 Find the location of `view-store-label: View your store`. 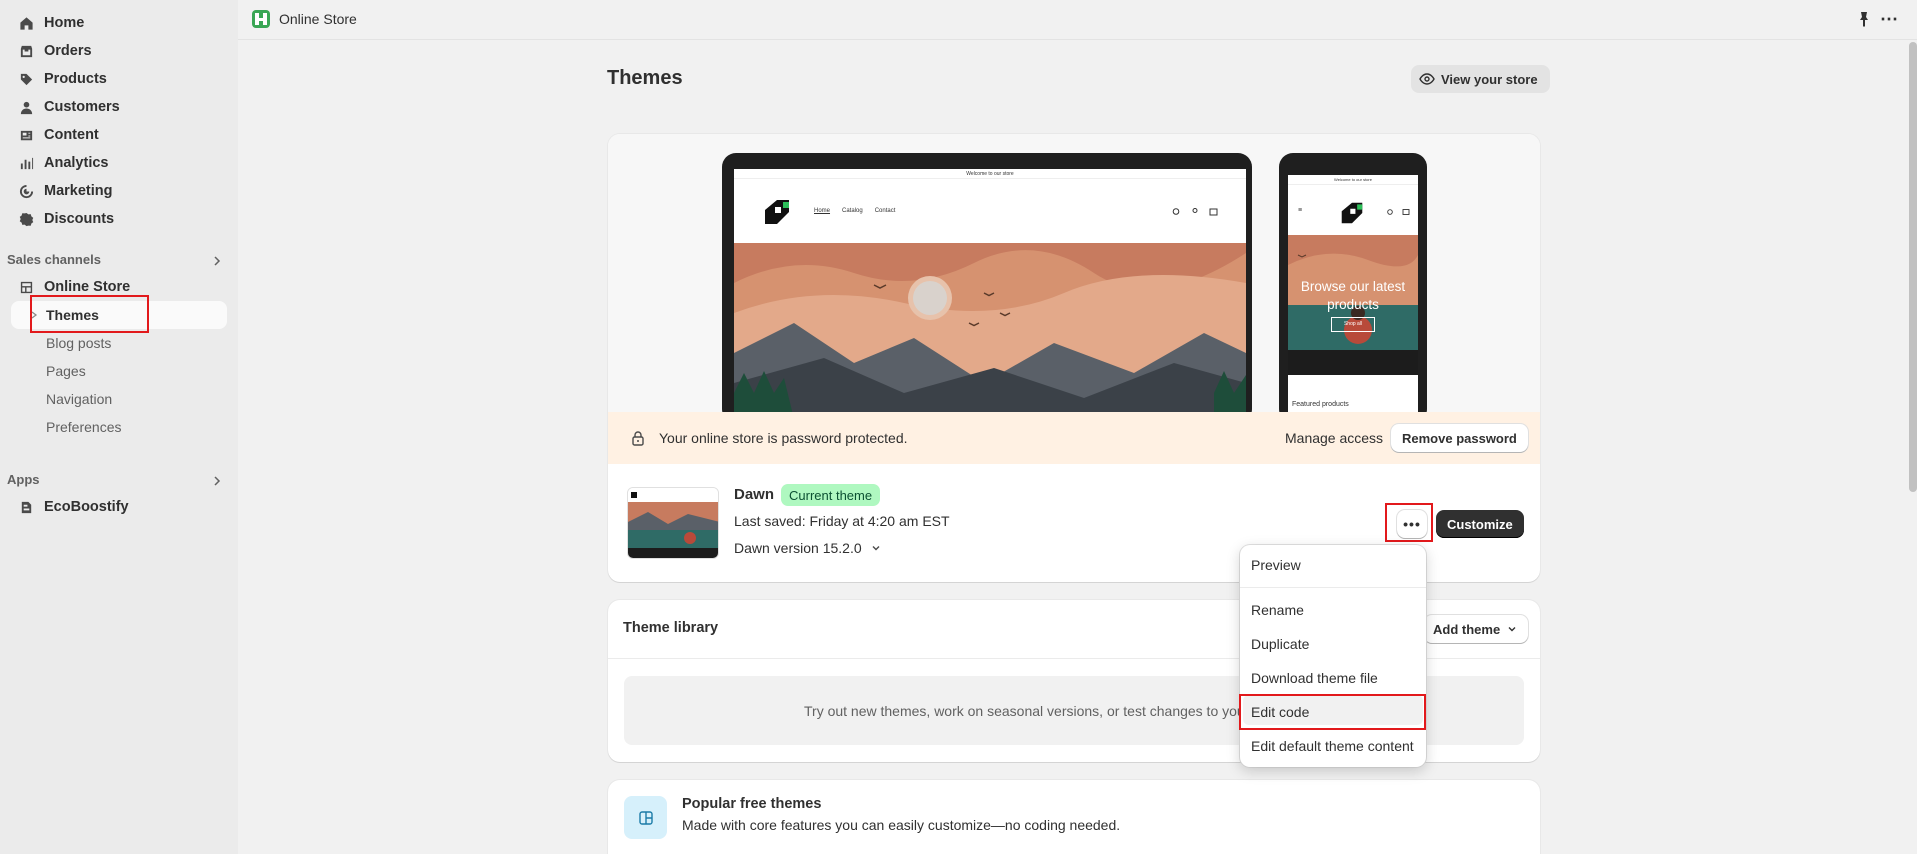

view-store-label: View your store is located at coordinates (1489, 79).